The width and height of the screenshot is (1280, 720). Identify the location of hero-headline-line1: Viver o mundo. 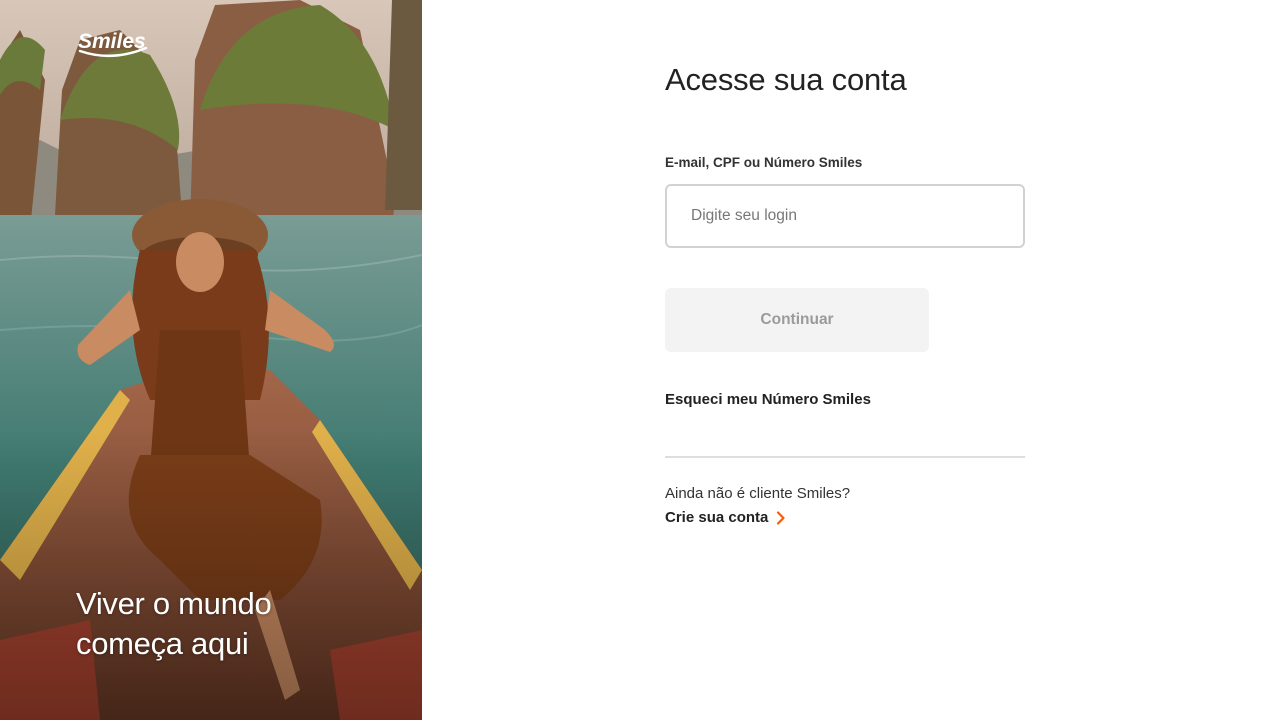
(174, 603).